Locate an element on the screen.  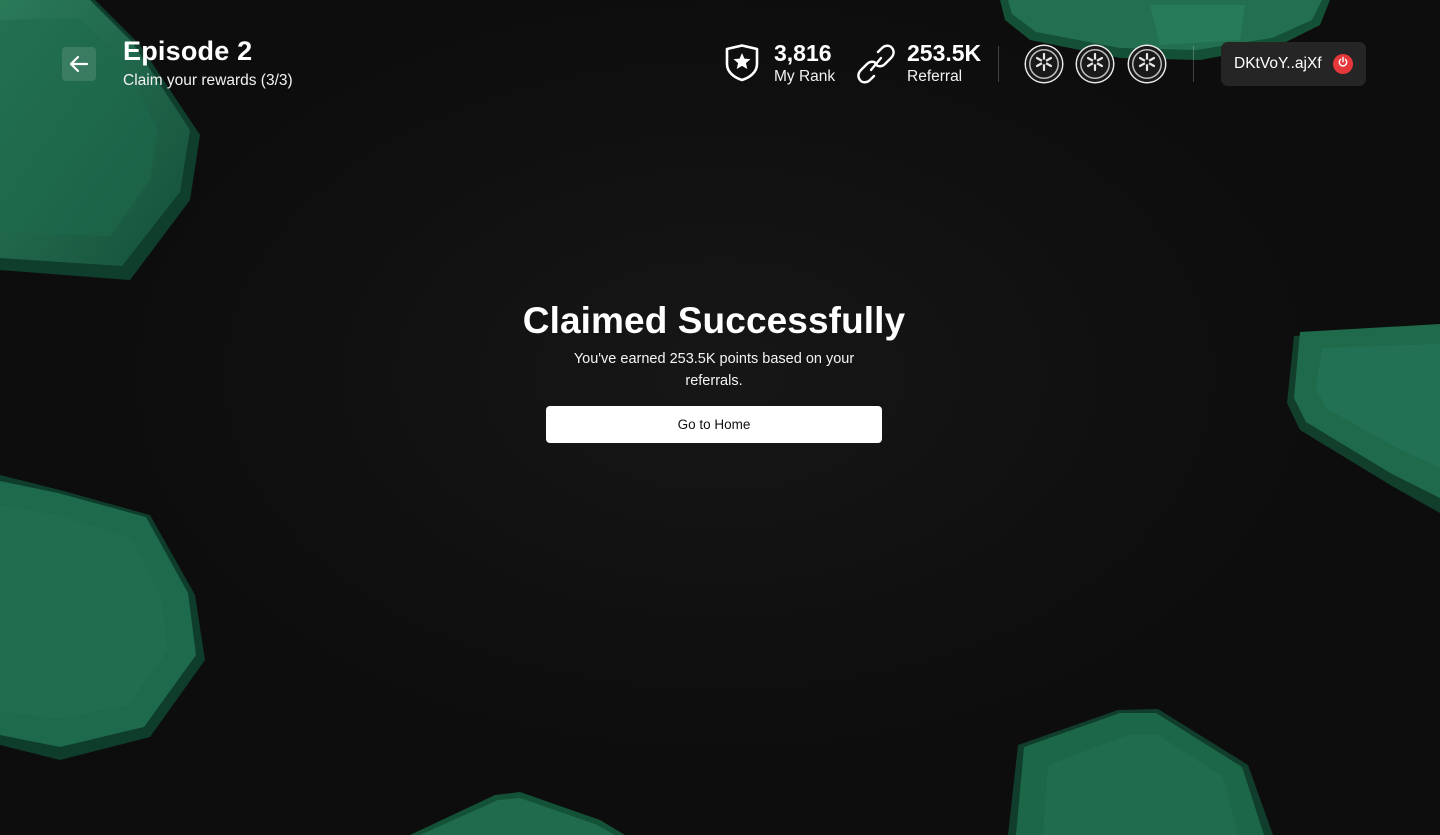
rank-label: My Rank is located at coordinates (805, 76).